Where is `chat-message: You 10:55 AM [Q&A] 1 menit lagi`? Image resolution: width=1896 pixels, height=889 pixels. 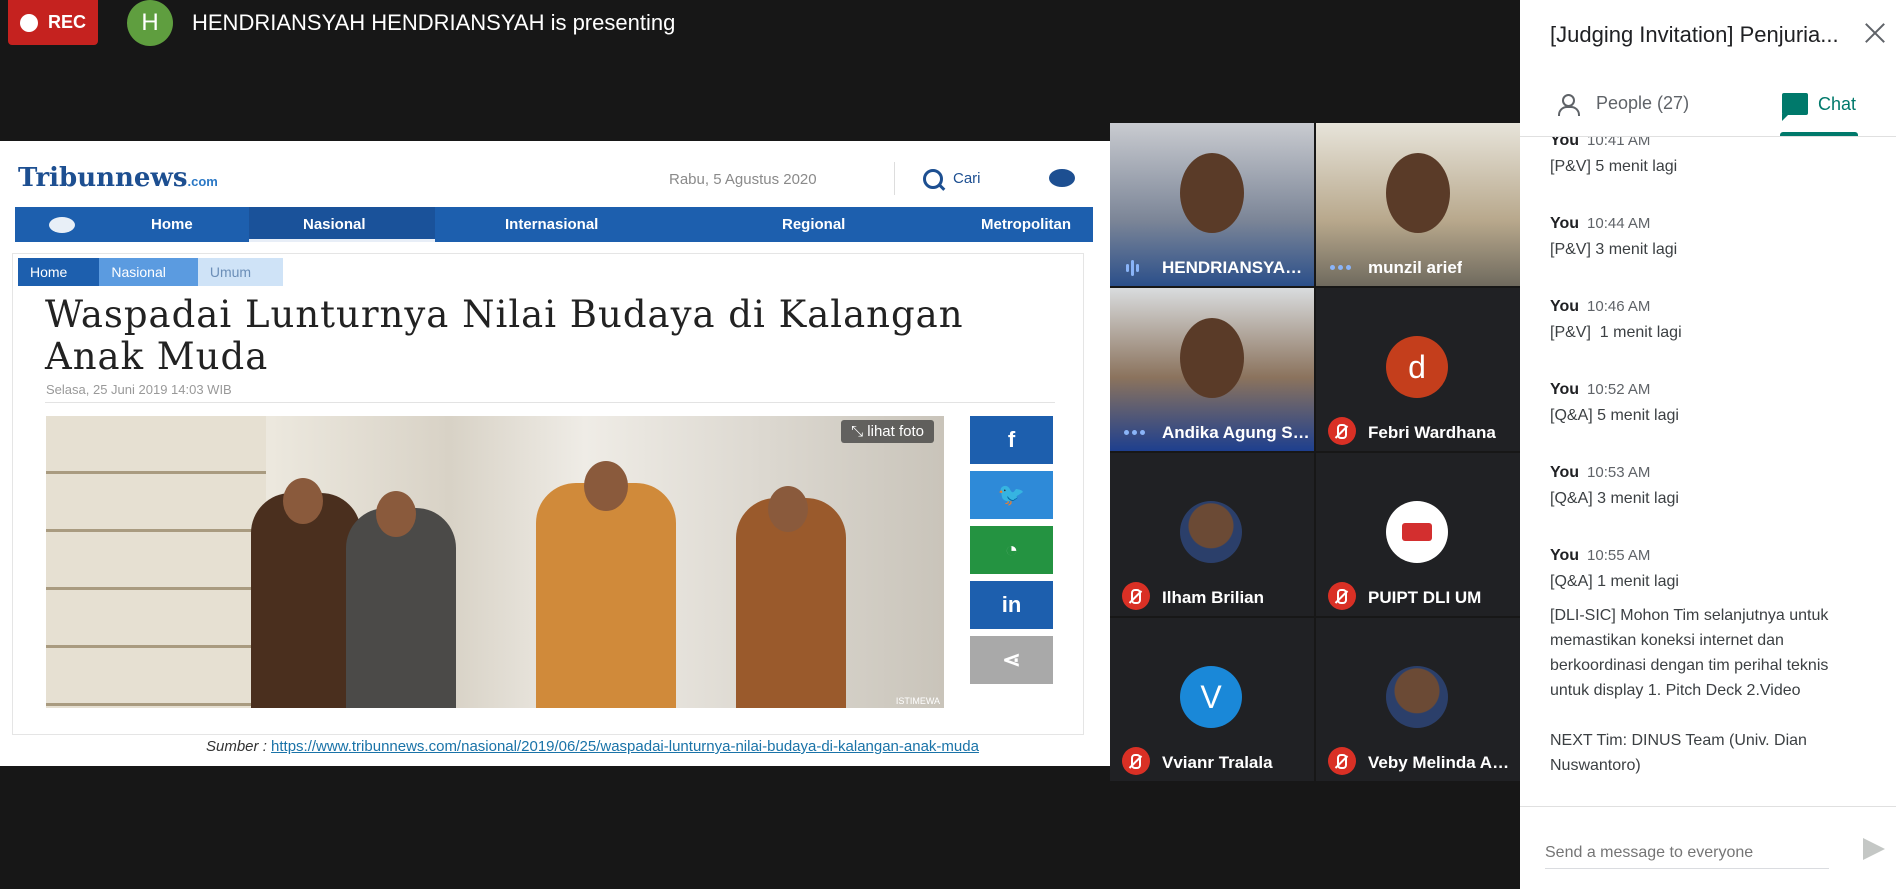 chat-message: You 10:55 AM [Q&A] 1 menit lagi is located at coordinates (1710, 570).